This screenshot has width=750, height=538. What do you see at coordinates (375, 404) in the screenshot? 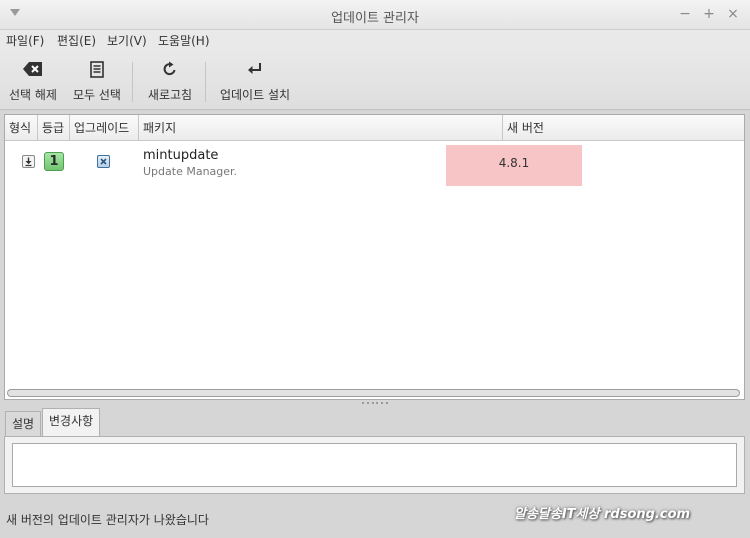
I see `pane-splitter-handle` at bounding box center [375, 404].